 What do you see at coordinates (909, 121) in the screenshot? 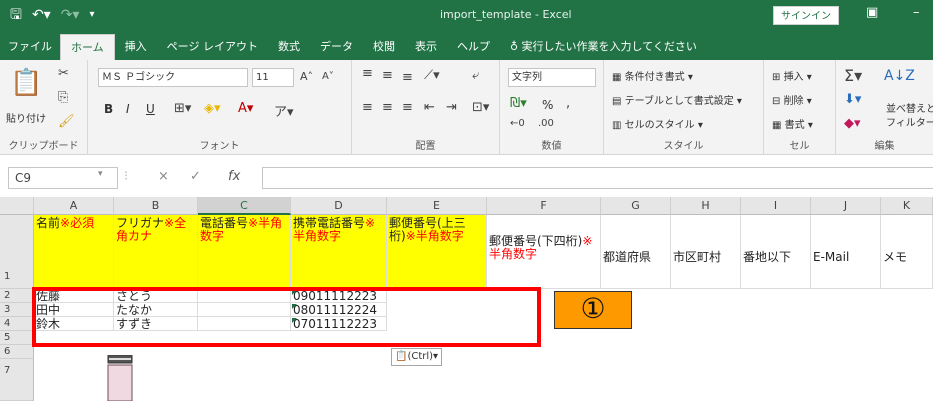
I see `filter-label: フィルター` at bounding box center [909, 121].